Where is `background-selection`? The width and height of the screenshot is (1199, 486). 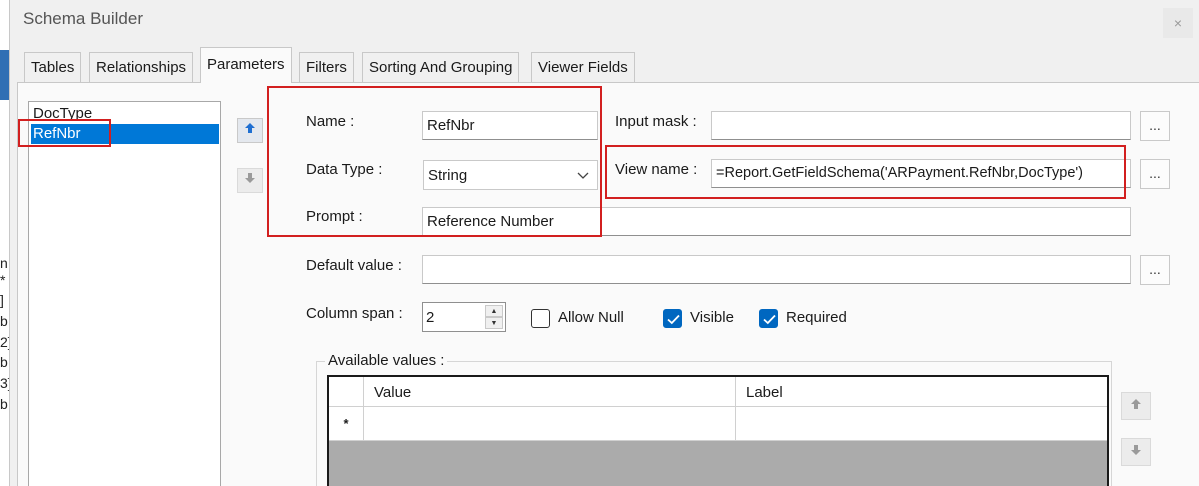
background-selection is located at coordinates (4, 75).